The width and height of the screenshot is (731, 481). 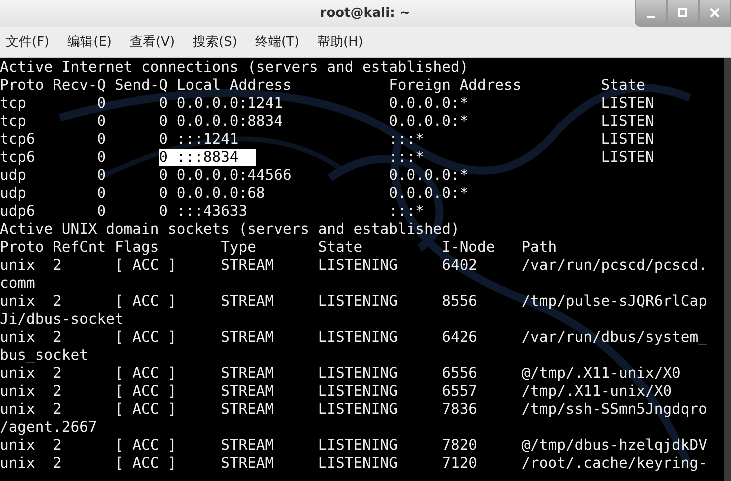 I want to click on menu-item: 查看(V), so click(x=153, y=42).